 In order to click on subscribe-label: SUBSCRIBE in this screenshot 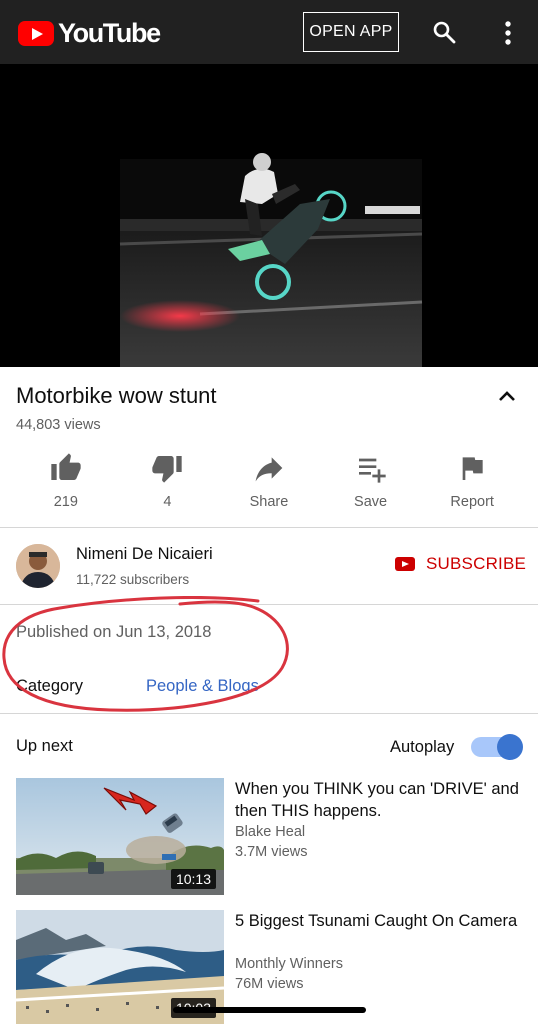, I will do `click(476, 563)`.